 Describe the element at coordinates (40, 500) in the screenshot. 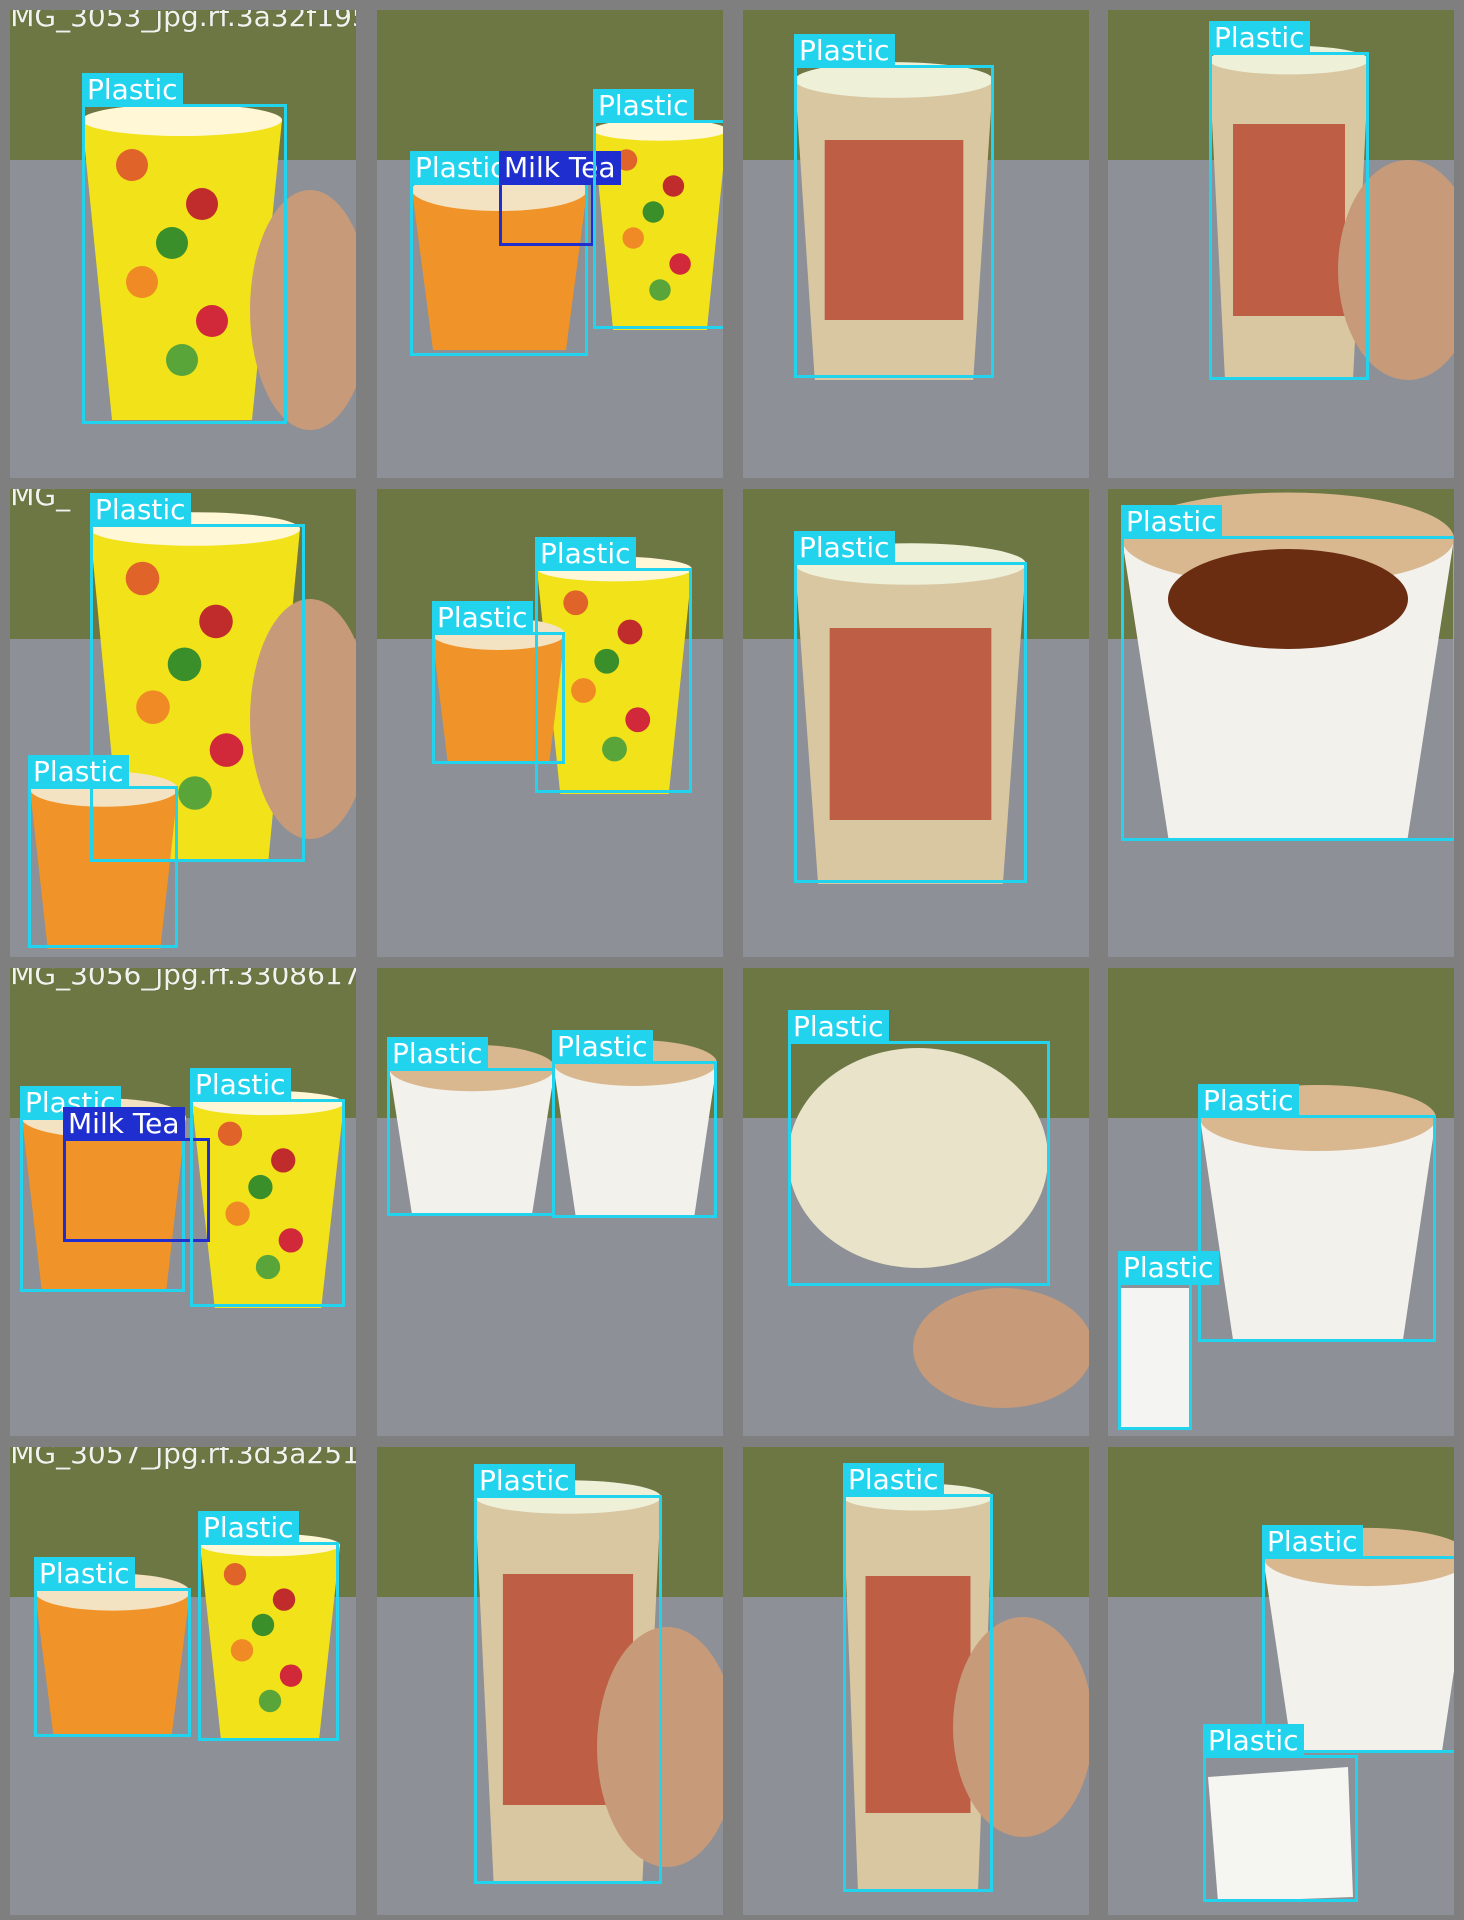

I see `image-filename: IMG_` at that location.